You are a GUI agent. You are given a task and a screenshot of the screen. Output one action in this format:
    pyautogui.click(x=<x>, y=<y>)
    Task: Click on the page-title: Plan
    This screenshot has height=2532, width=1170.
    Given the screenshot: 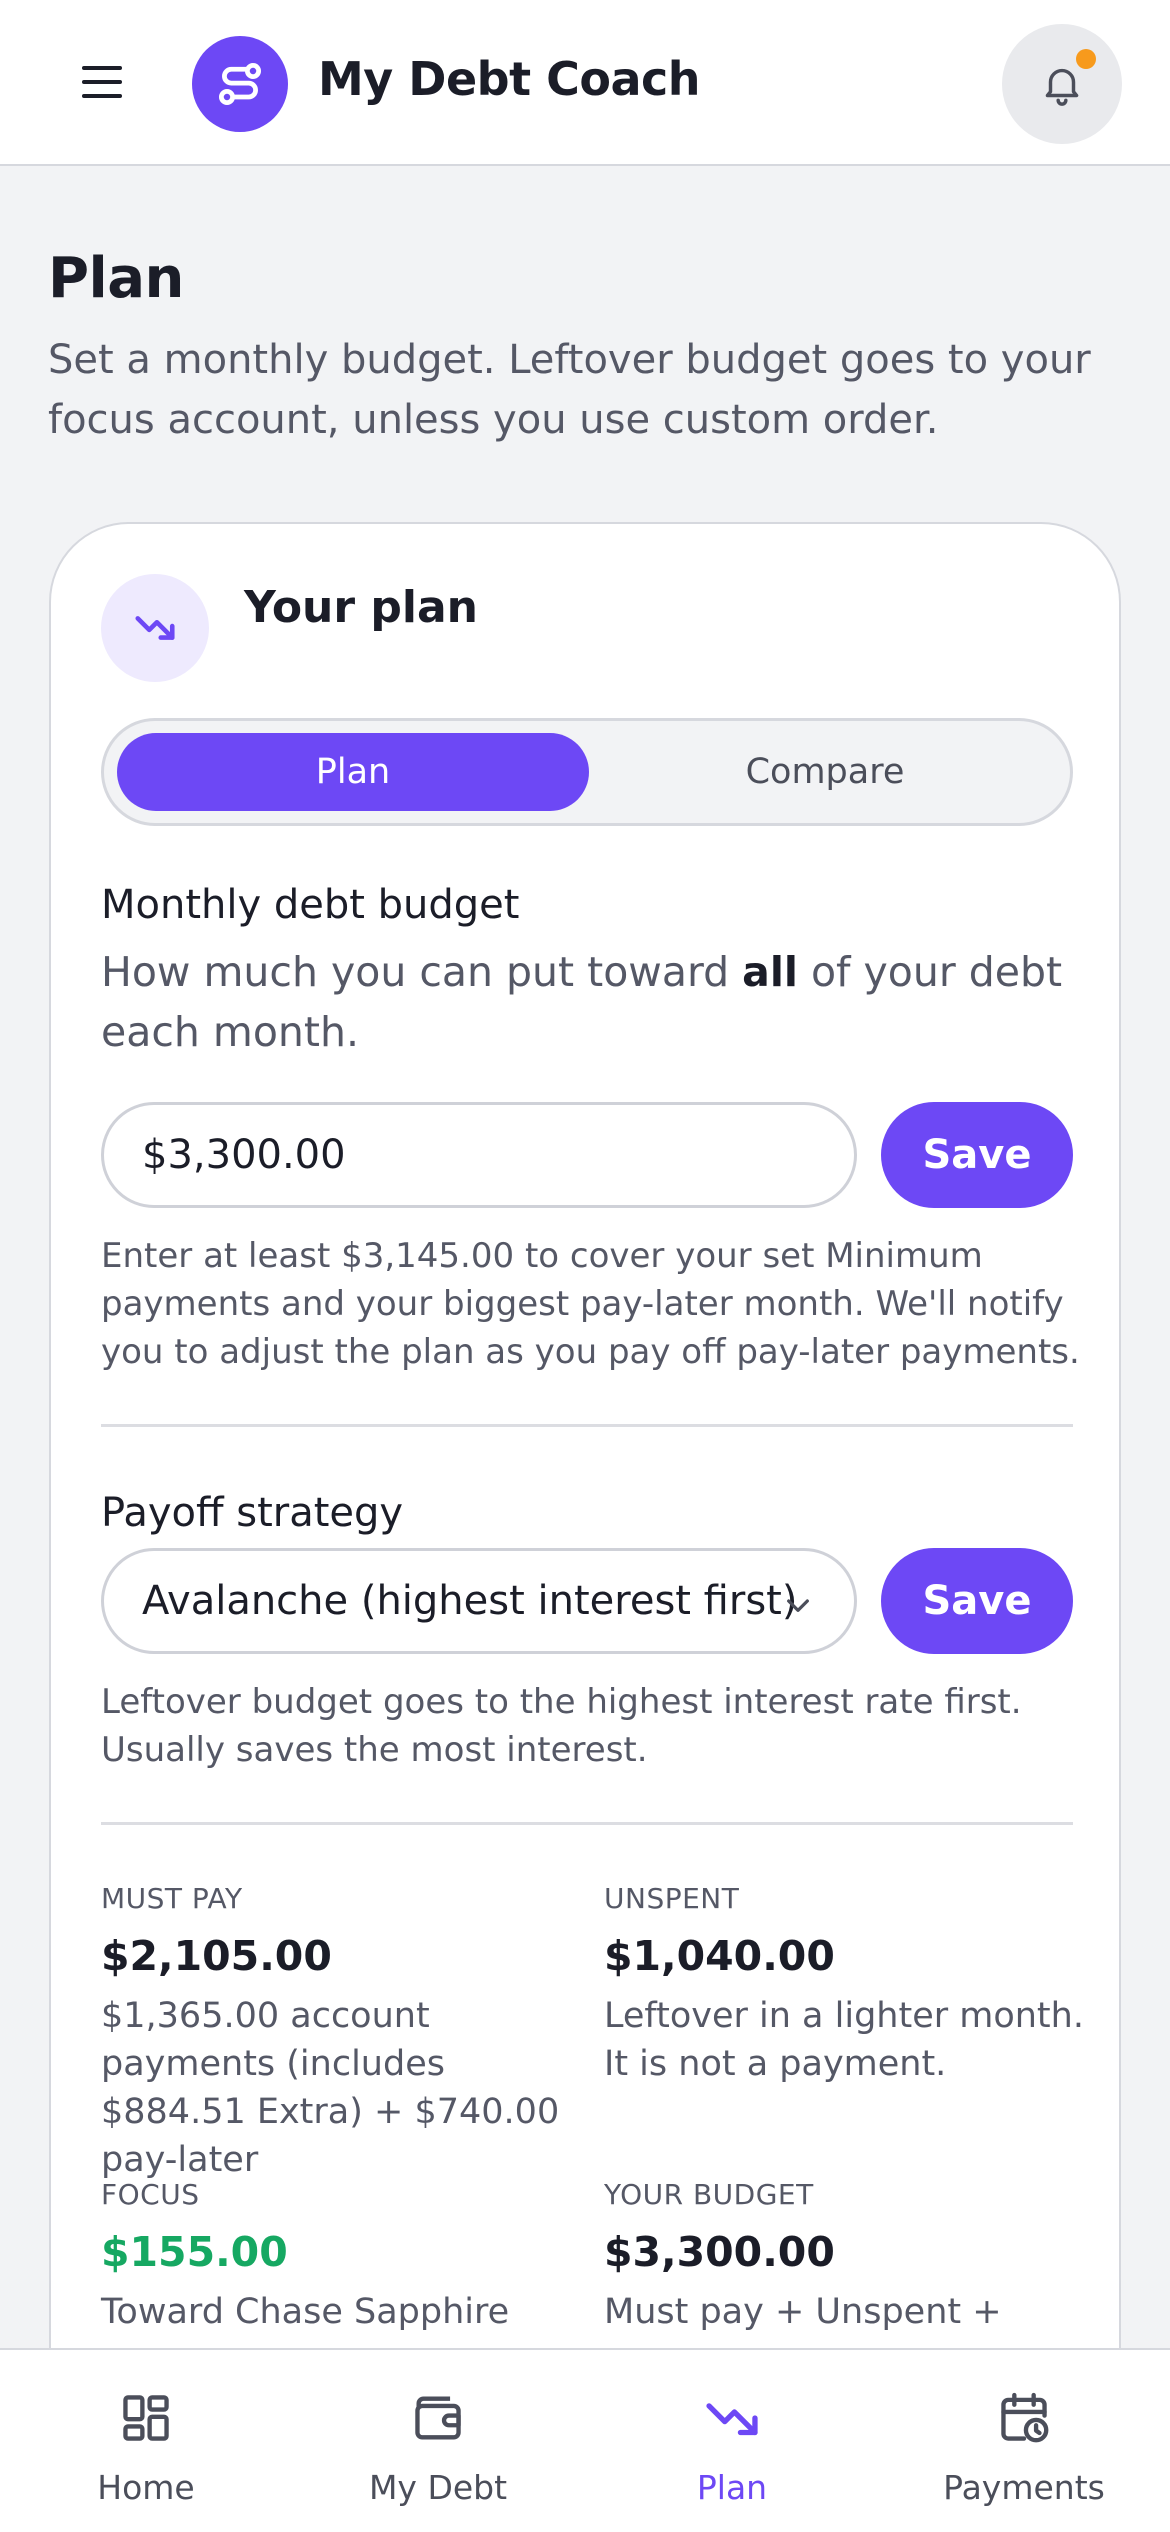 What is the action you would take?
    pyautogui.click(x=116, y=278)
    